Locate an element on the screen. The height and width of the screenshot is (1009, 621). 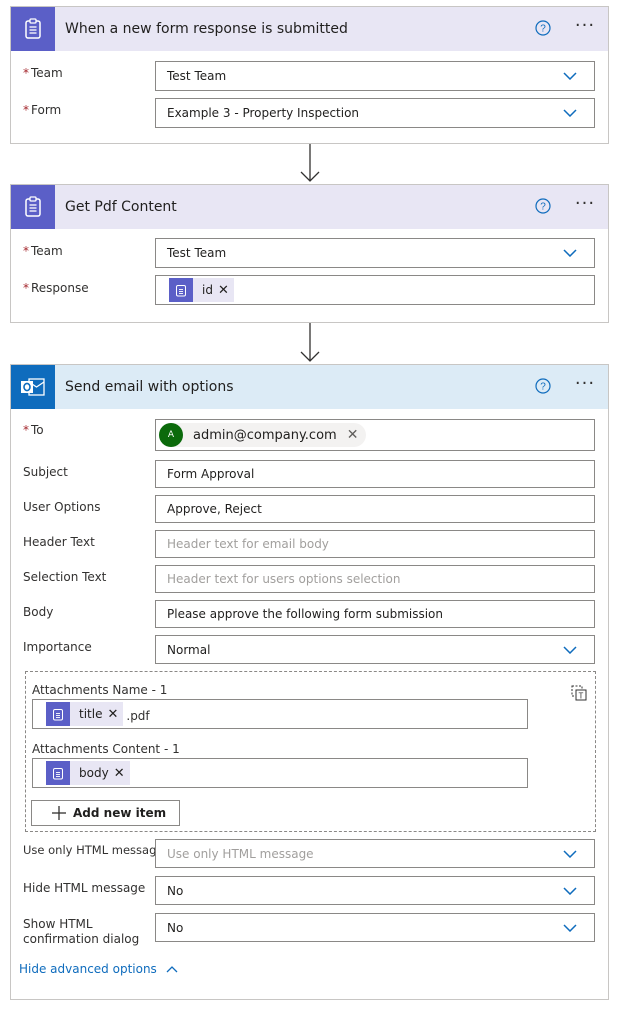
switch-to-text-mode-icon: T is located at coordinates (579, 693).